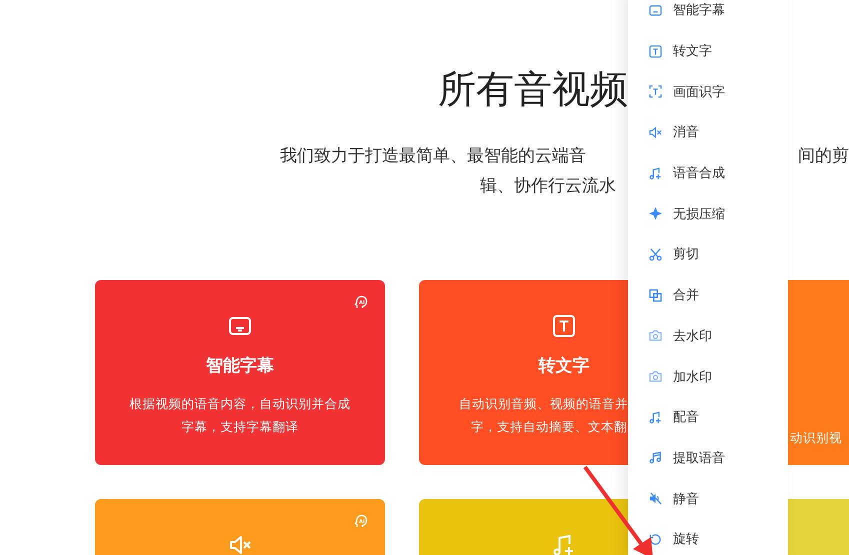 The width and height of the screenshot is (849, 555). Describe the element at coordinates (240, 366) in the screenshot. I see `card-title: 智能字幕` at that location.